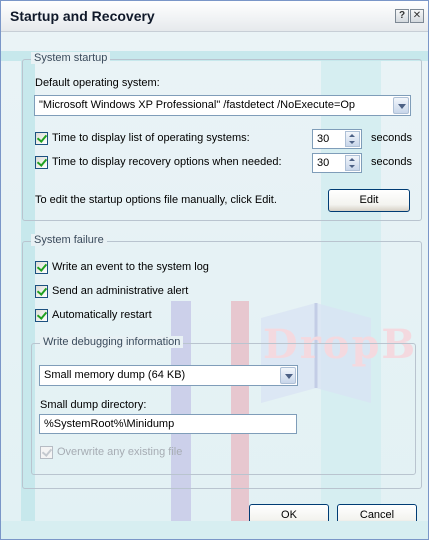 Image resolution: width=429 pixels, height=540 pixels. I want to click on window-title: Startup and Recovery, so click(82, 16).